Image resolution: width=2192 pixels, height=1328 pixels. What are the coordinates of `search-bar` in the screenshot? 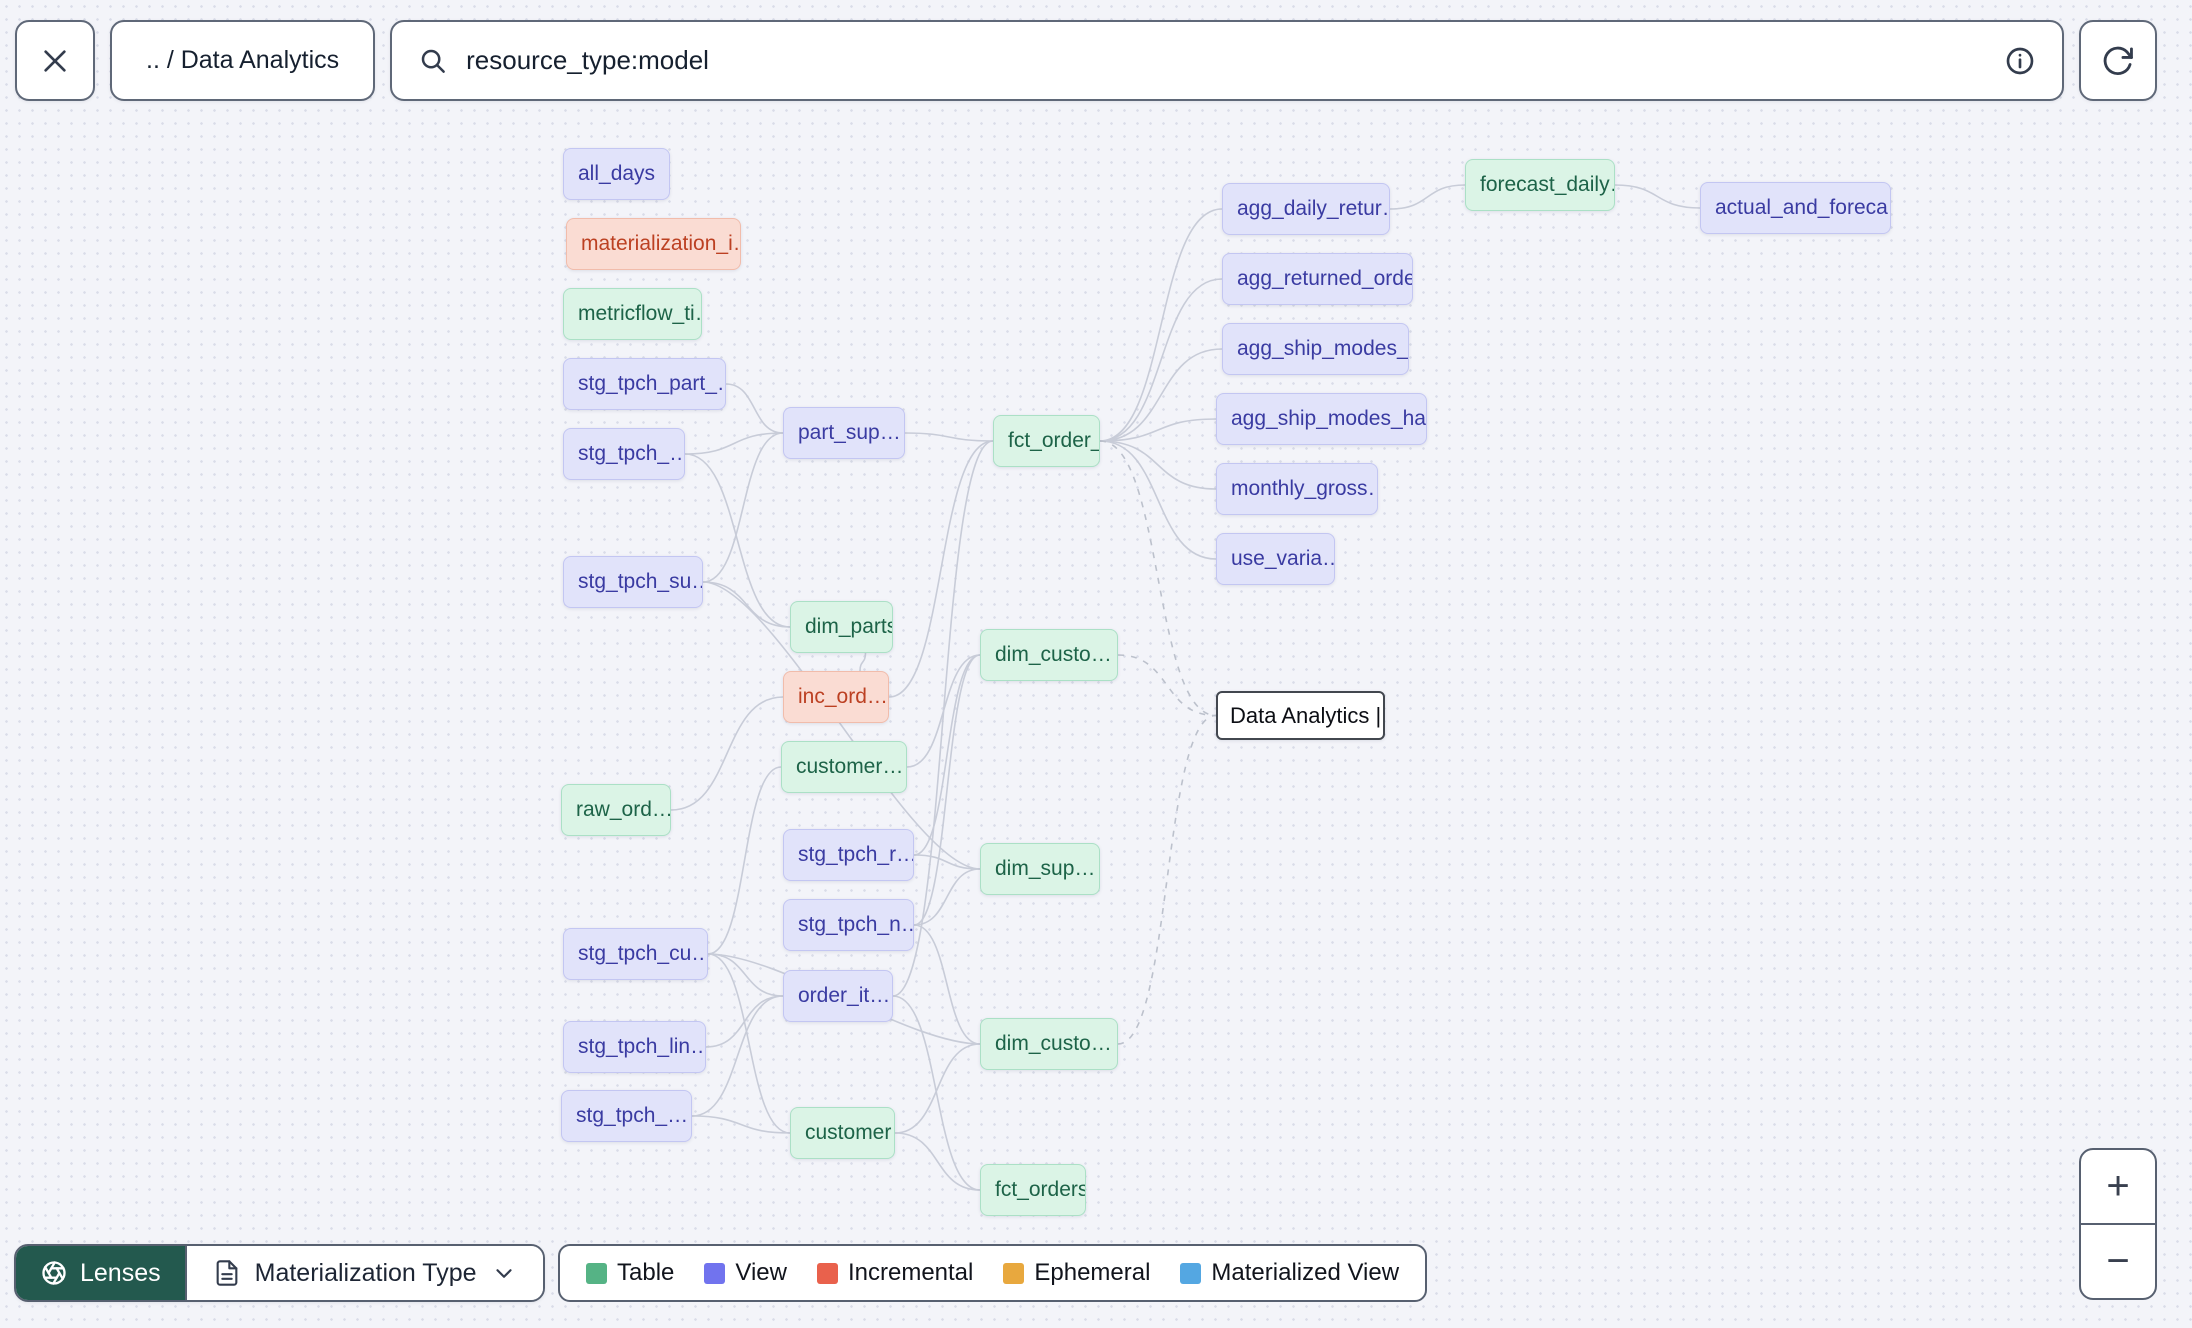 It's located at (1227, 60).